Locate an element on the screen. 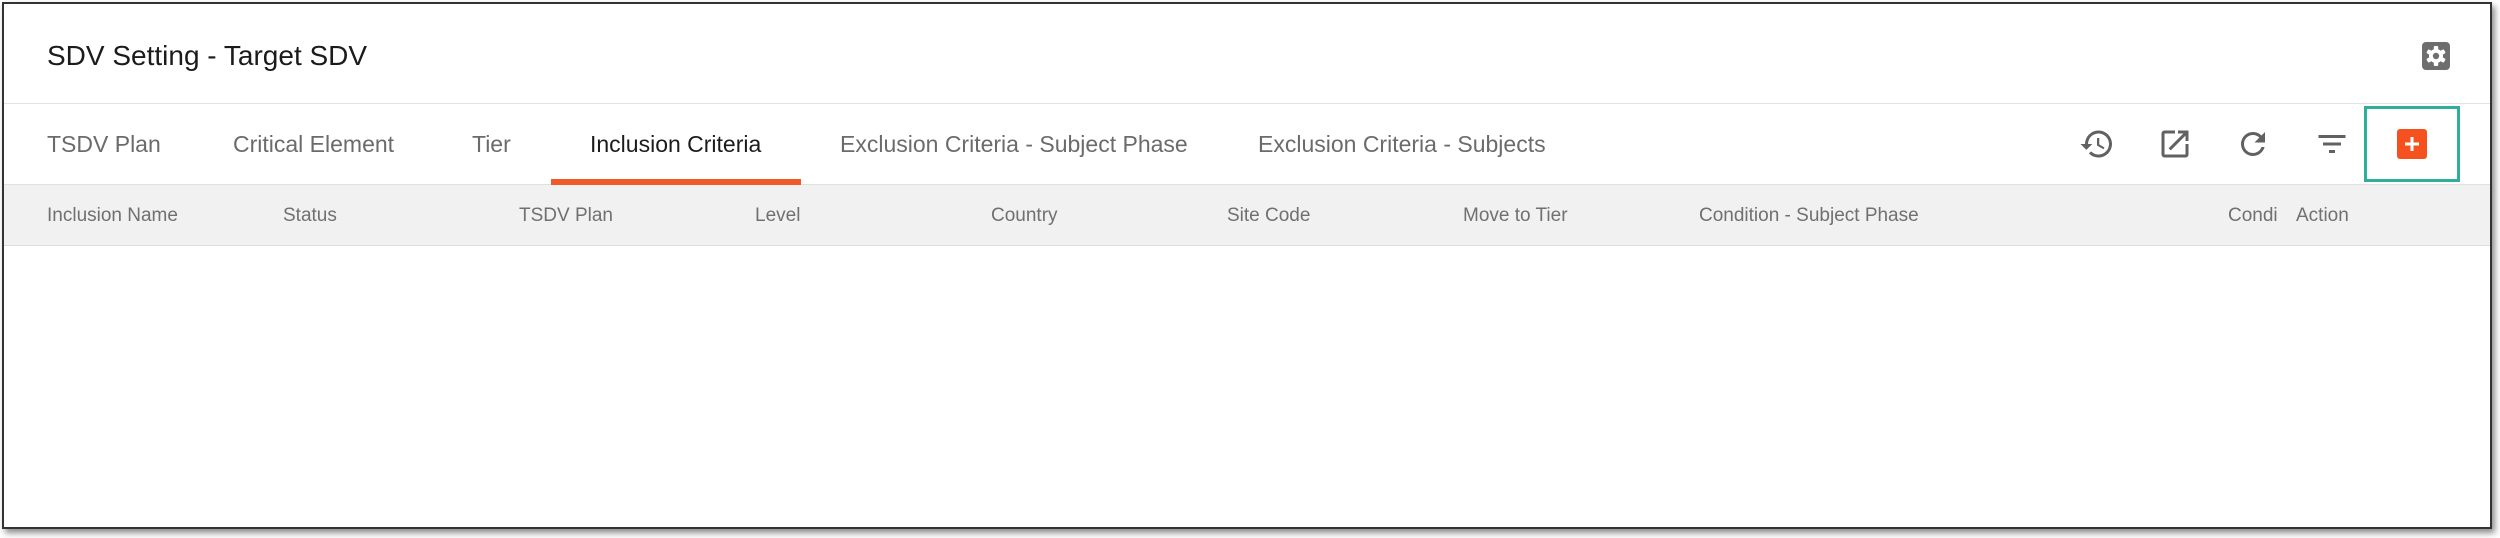 This screenshot has height=538, width=2500. column-header-condition-subject-phase: Condition - Subject Phase is located at coordinates (1809, 215).